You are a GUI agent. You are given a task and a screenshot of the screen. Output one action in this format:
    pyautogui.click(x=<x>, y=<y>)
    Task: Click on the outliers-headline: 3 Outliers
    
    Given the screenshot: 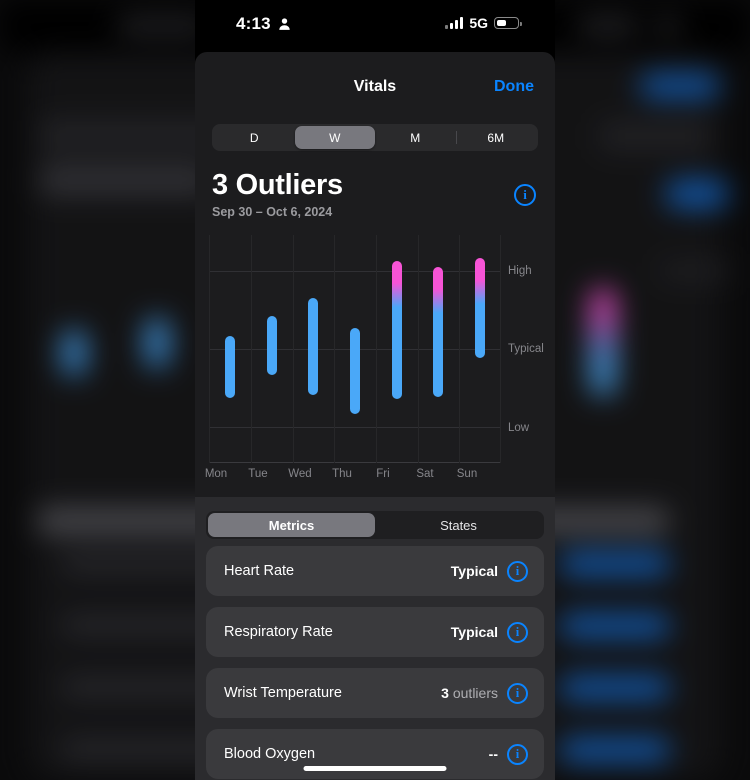 What is the action you would take?
    pyautogui.click(x=277, y=185)
    